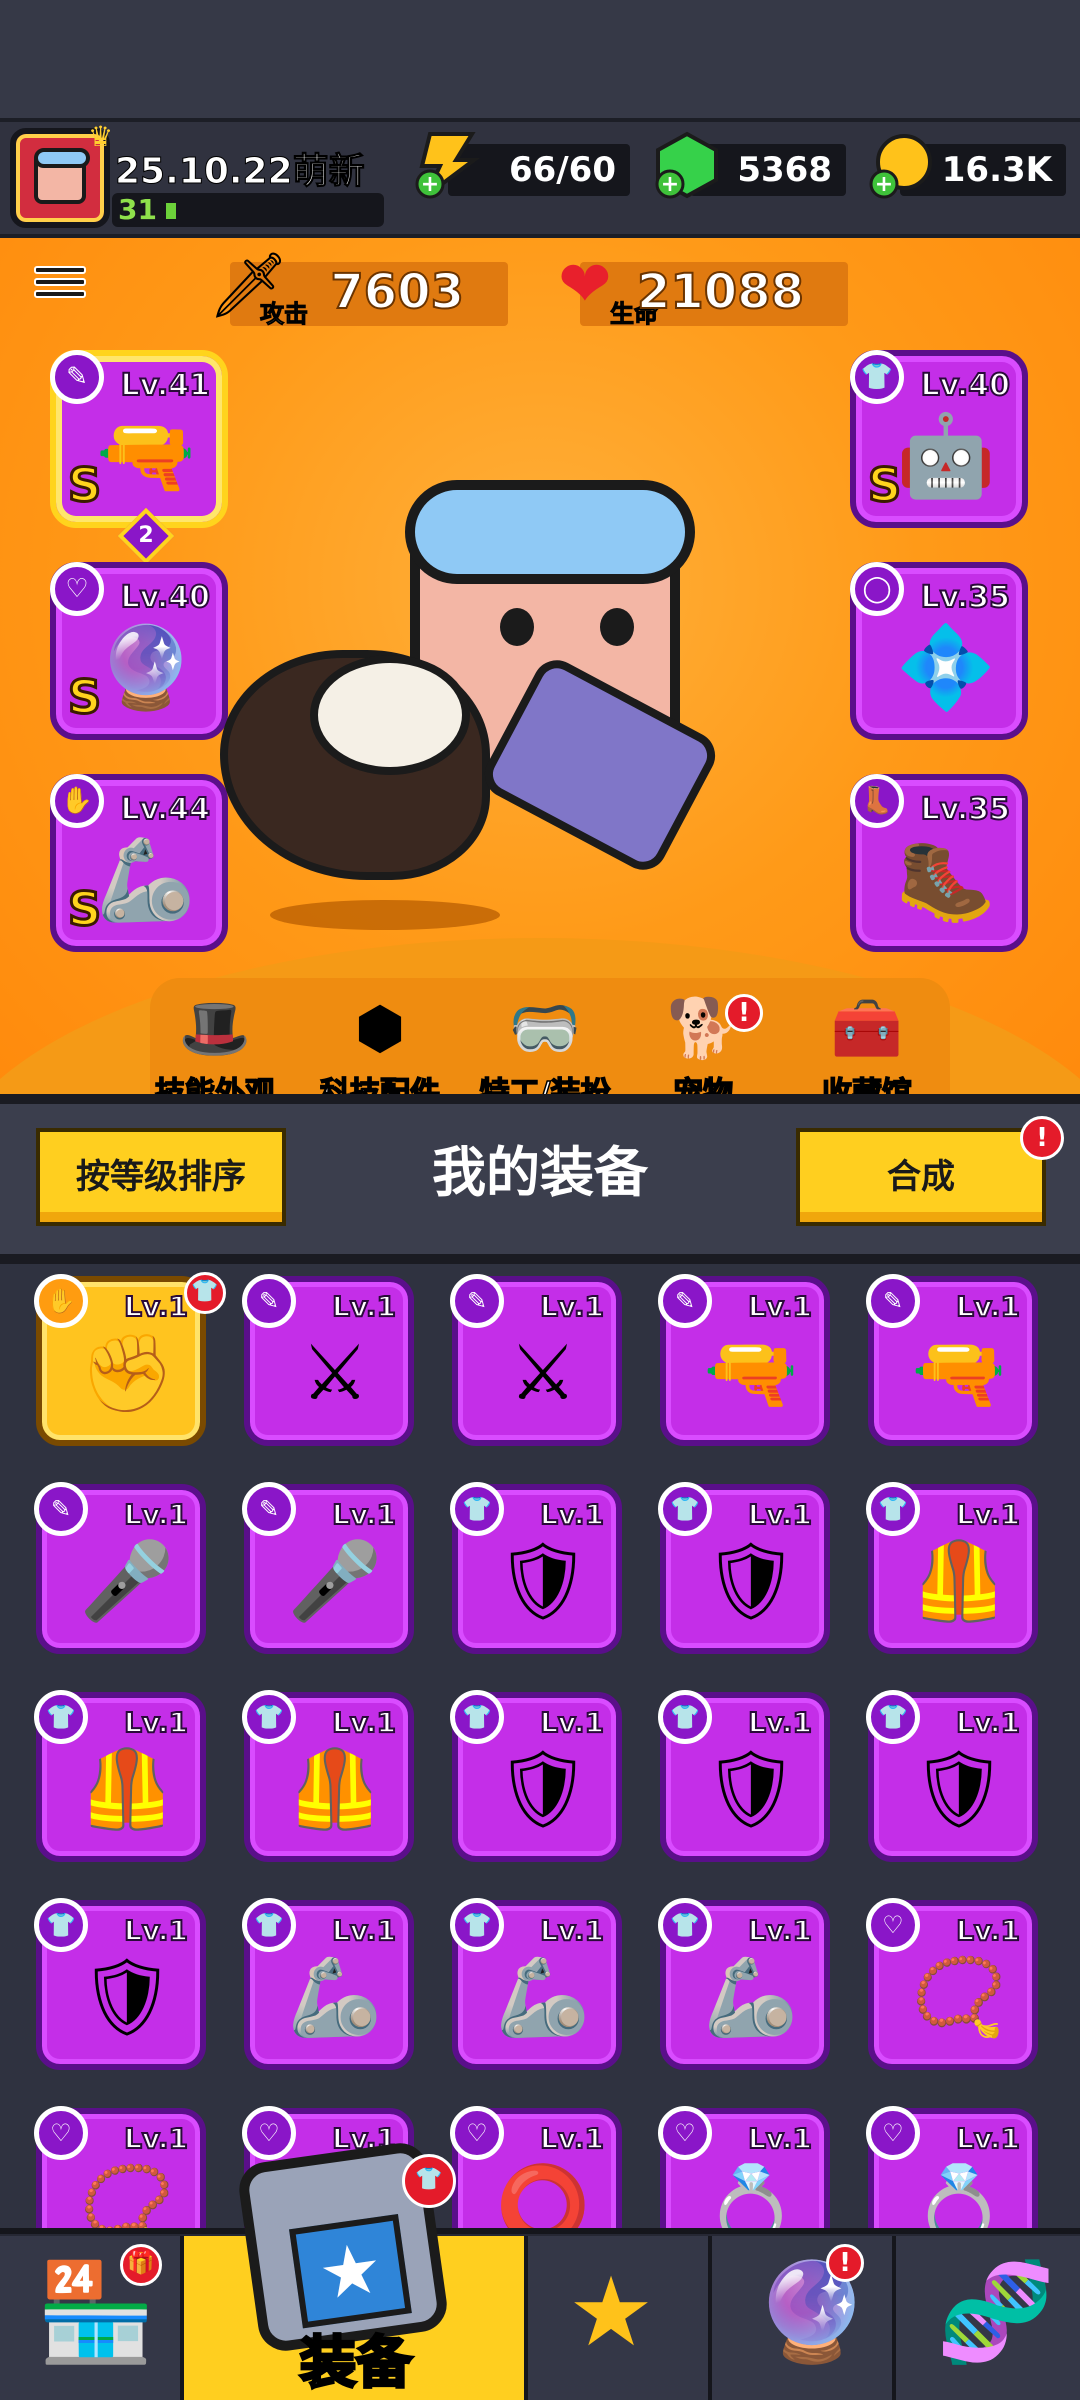 This screenshot has width=1080, height=2400. I want to click on avatar-goggle, so click(62, 158).